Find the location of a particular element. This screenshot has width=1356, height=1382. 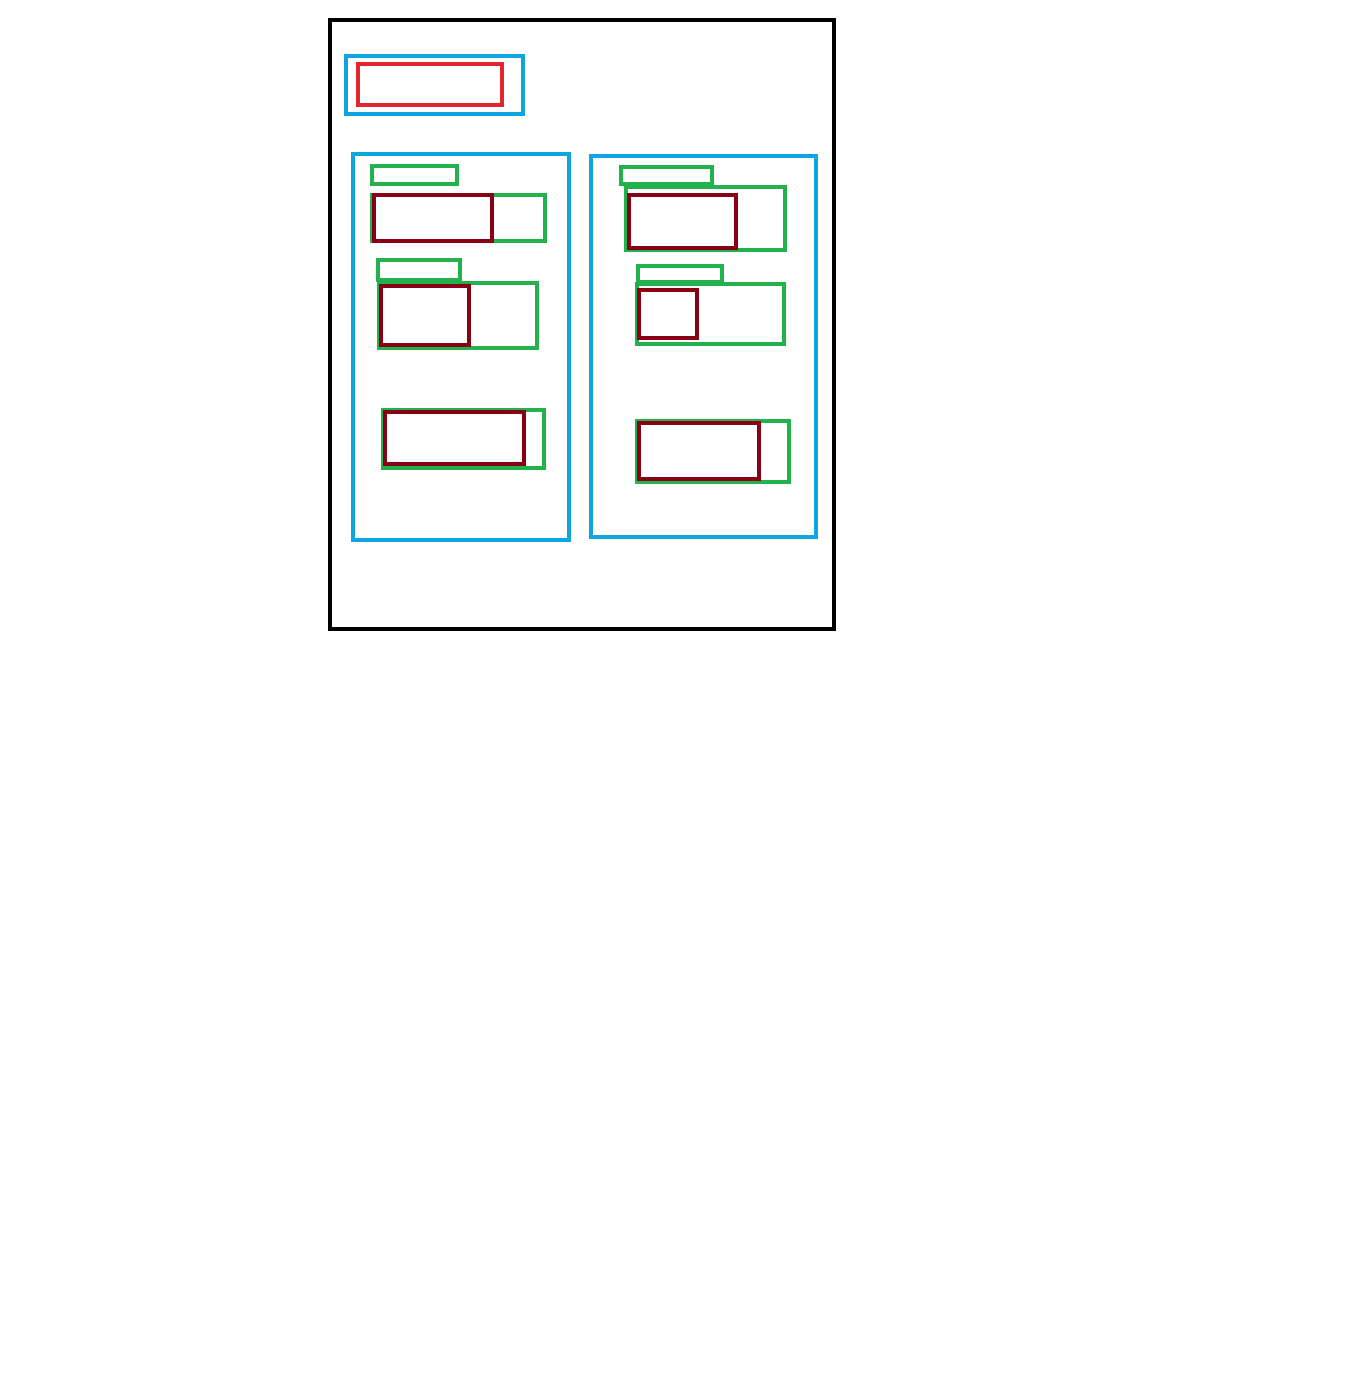

left-group-3-field is located at coordinates (454, 438).